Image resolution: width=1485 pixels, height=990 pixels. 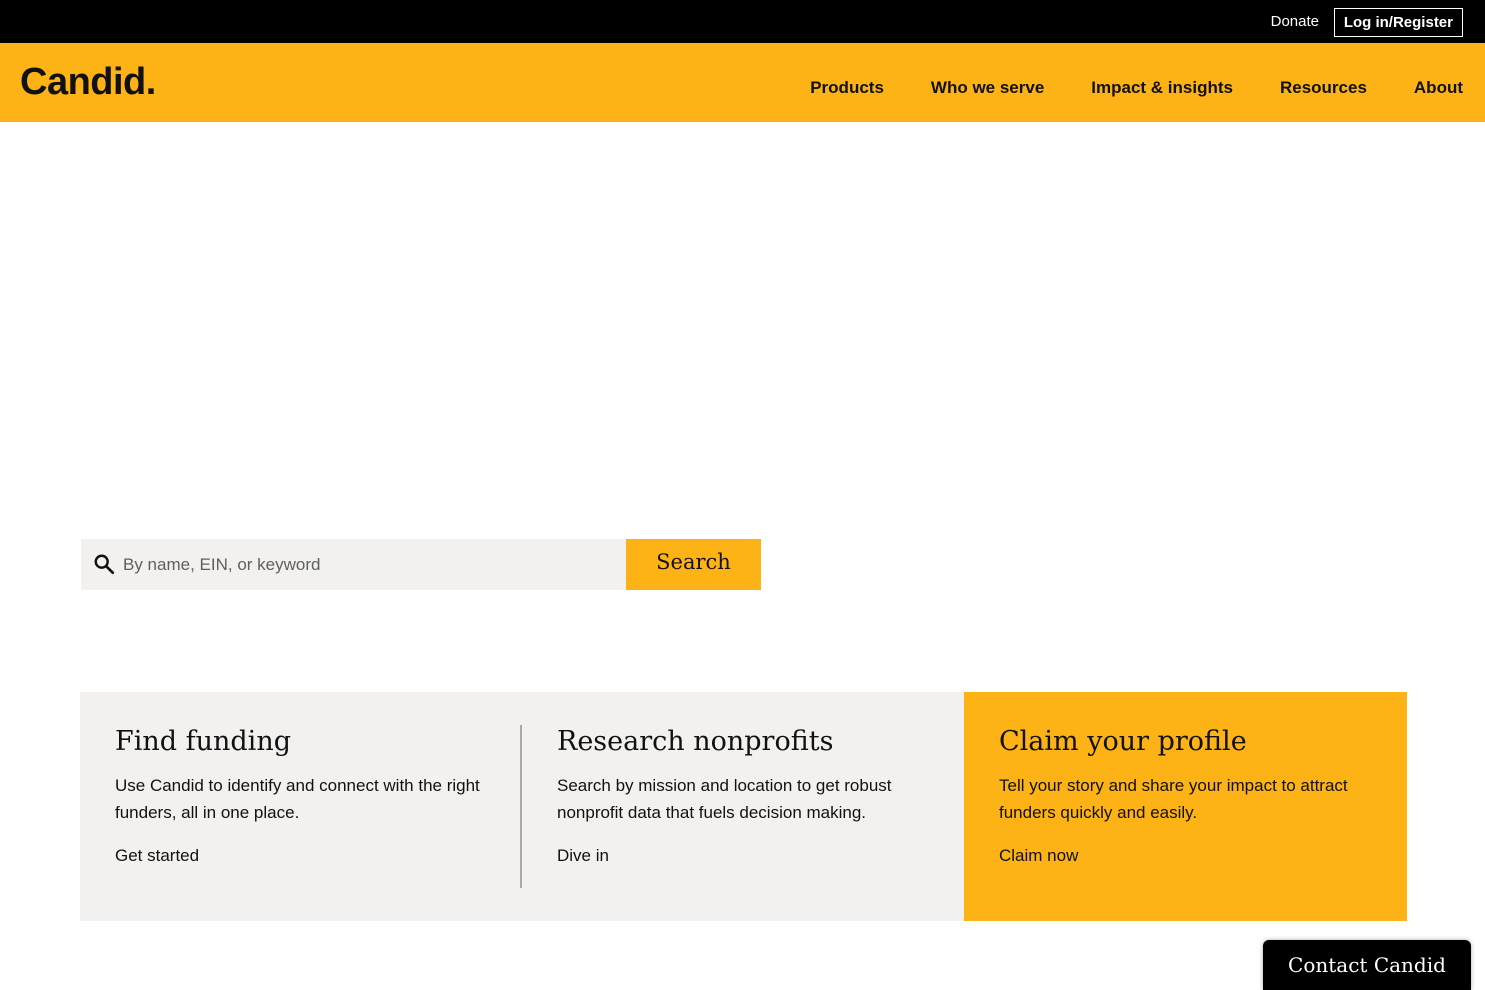 I want to click on nav-item-who-we-serve: Who we serve, so click(x=987, y=88).